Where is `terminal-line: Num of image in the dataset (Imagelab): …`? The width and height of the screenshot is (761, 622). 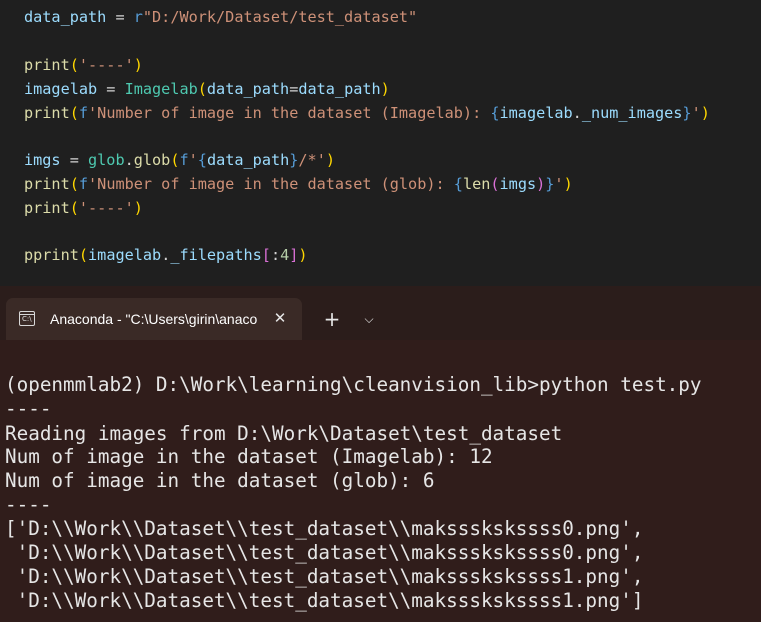
terminal-line: Num of image in the dataset (Imagelab): … is located at coordinates (249, 456).